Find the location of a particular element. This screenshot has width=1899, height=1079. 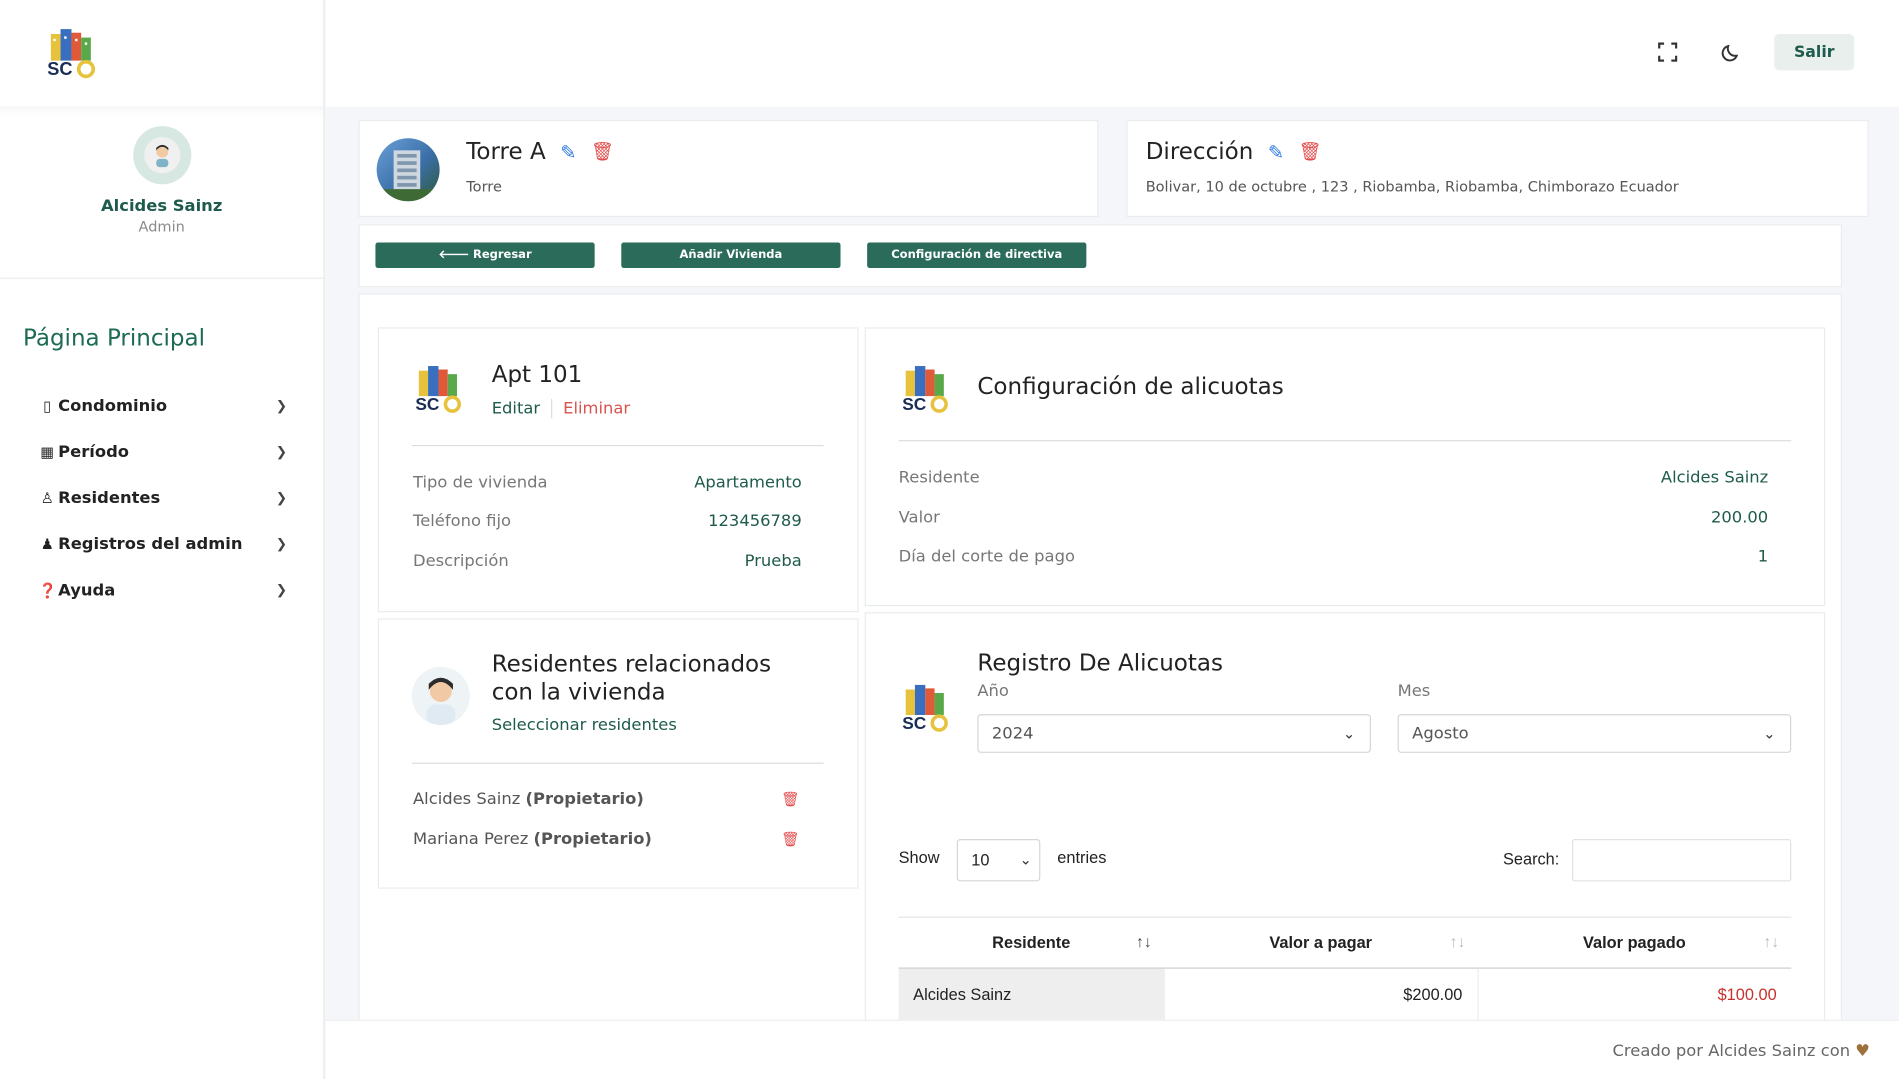

sidebar-item-residentes: ♙ Residentes ❯ is located at coordinates (161, 498).